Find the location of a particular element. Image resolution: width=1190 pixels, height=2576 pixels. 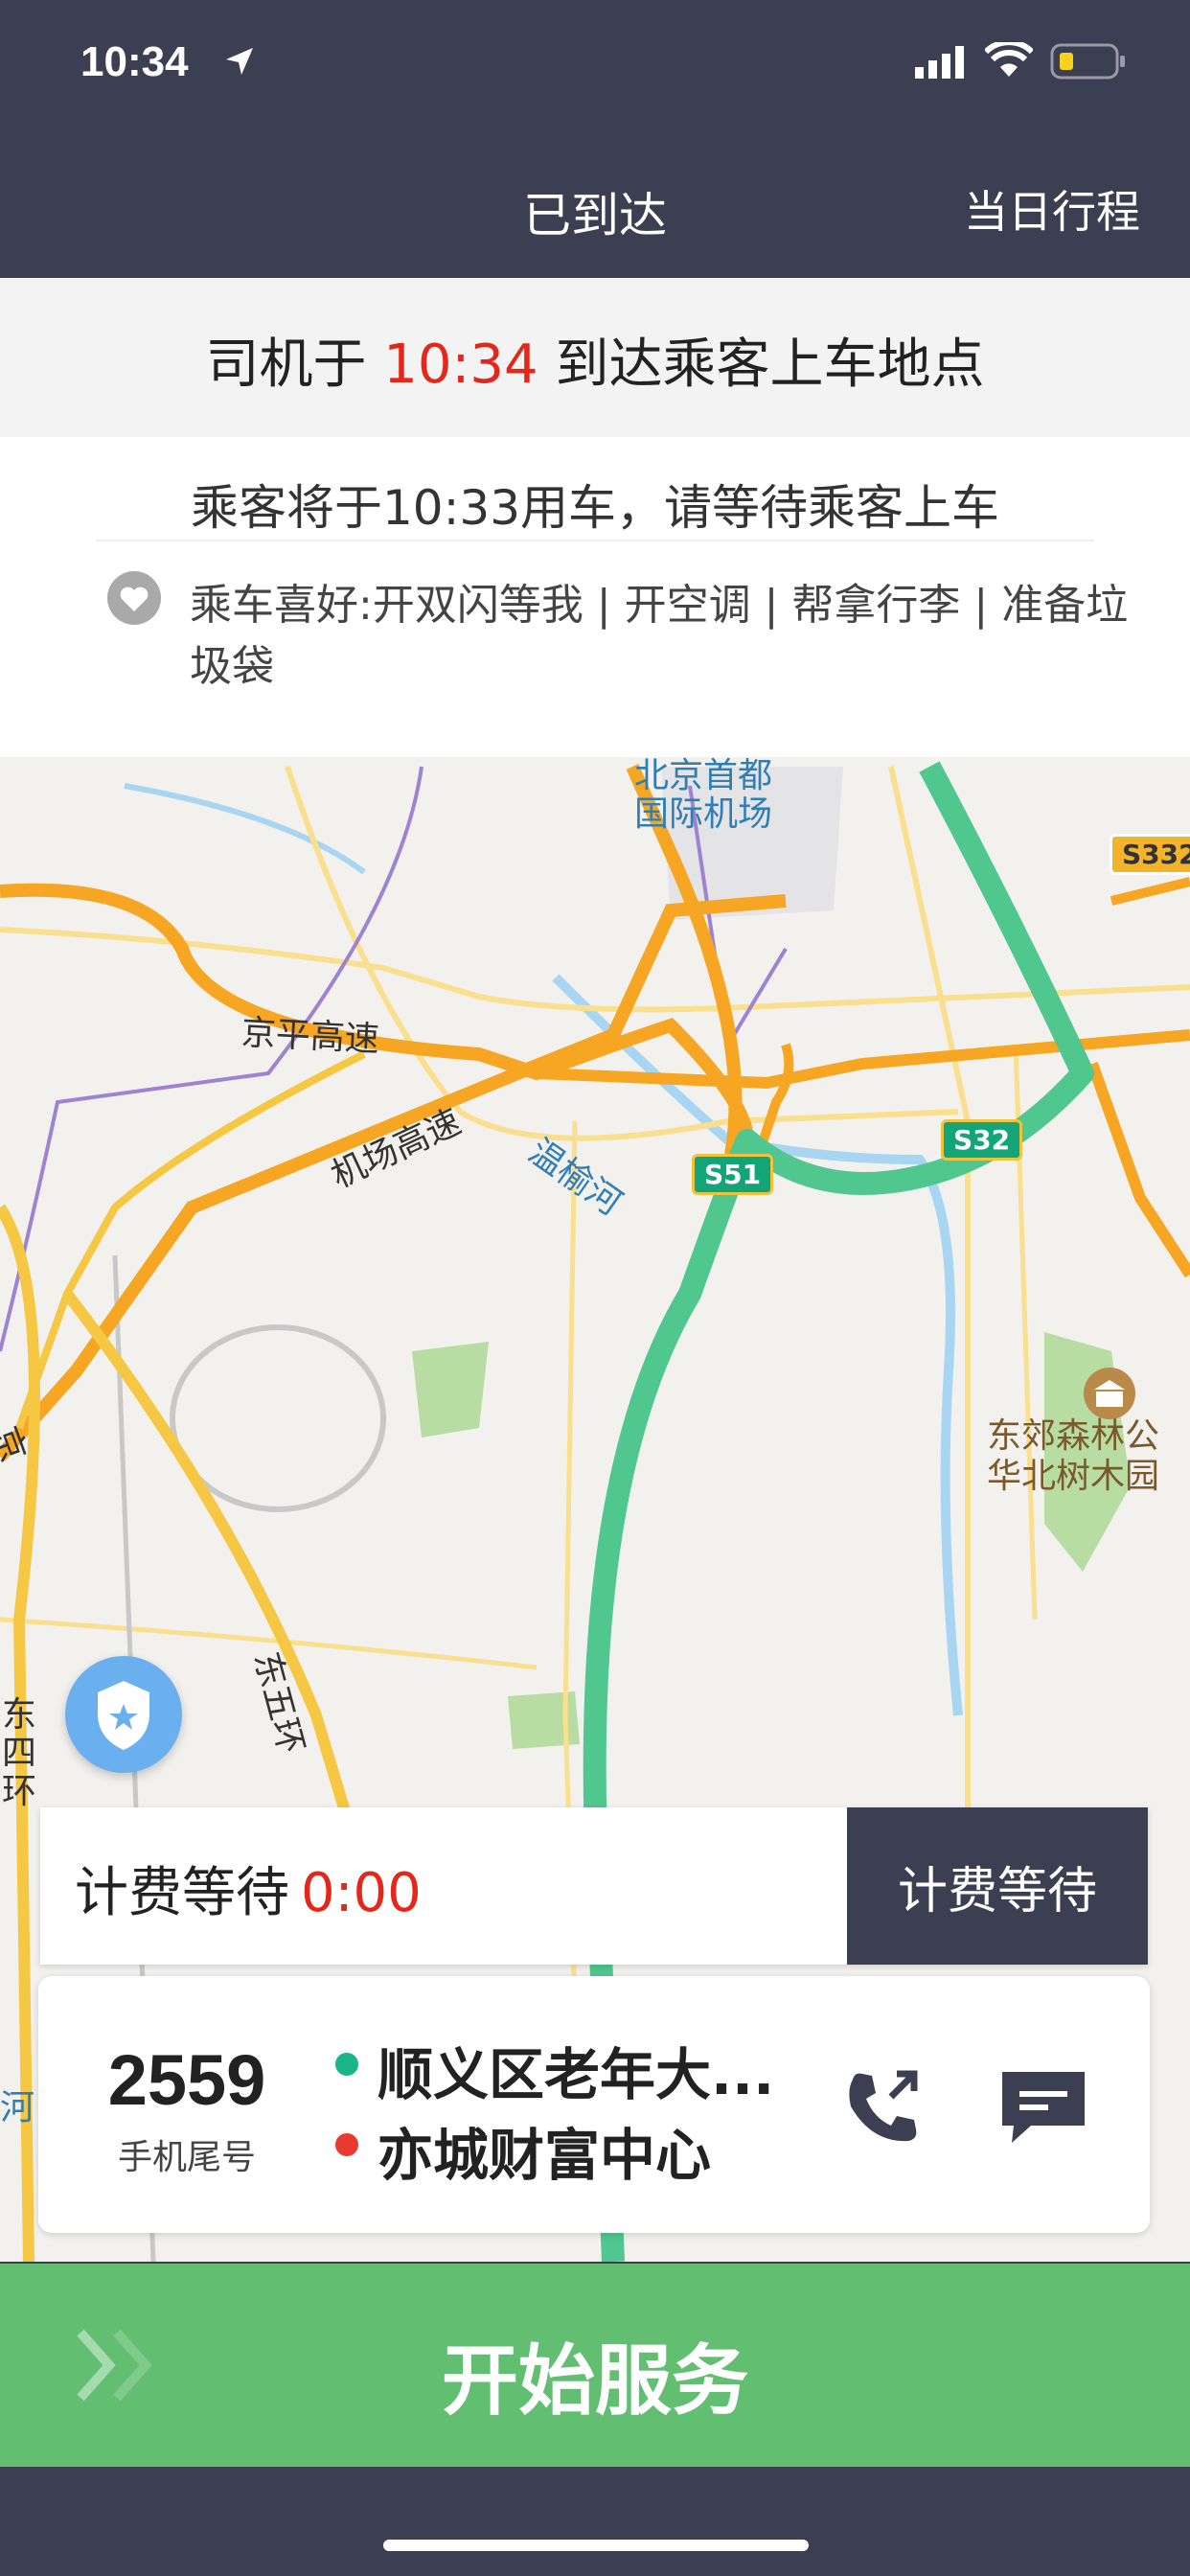

billing-wait-status: 计费等待 0:00 is located at coordinates (249, 1888).